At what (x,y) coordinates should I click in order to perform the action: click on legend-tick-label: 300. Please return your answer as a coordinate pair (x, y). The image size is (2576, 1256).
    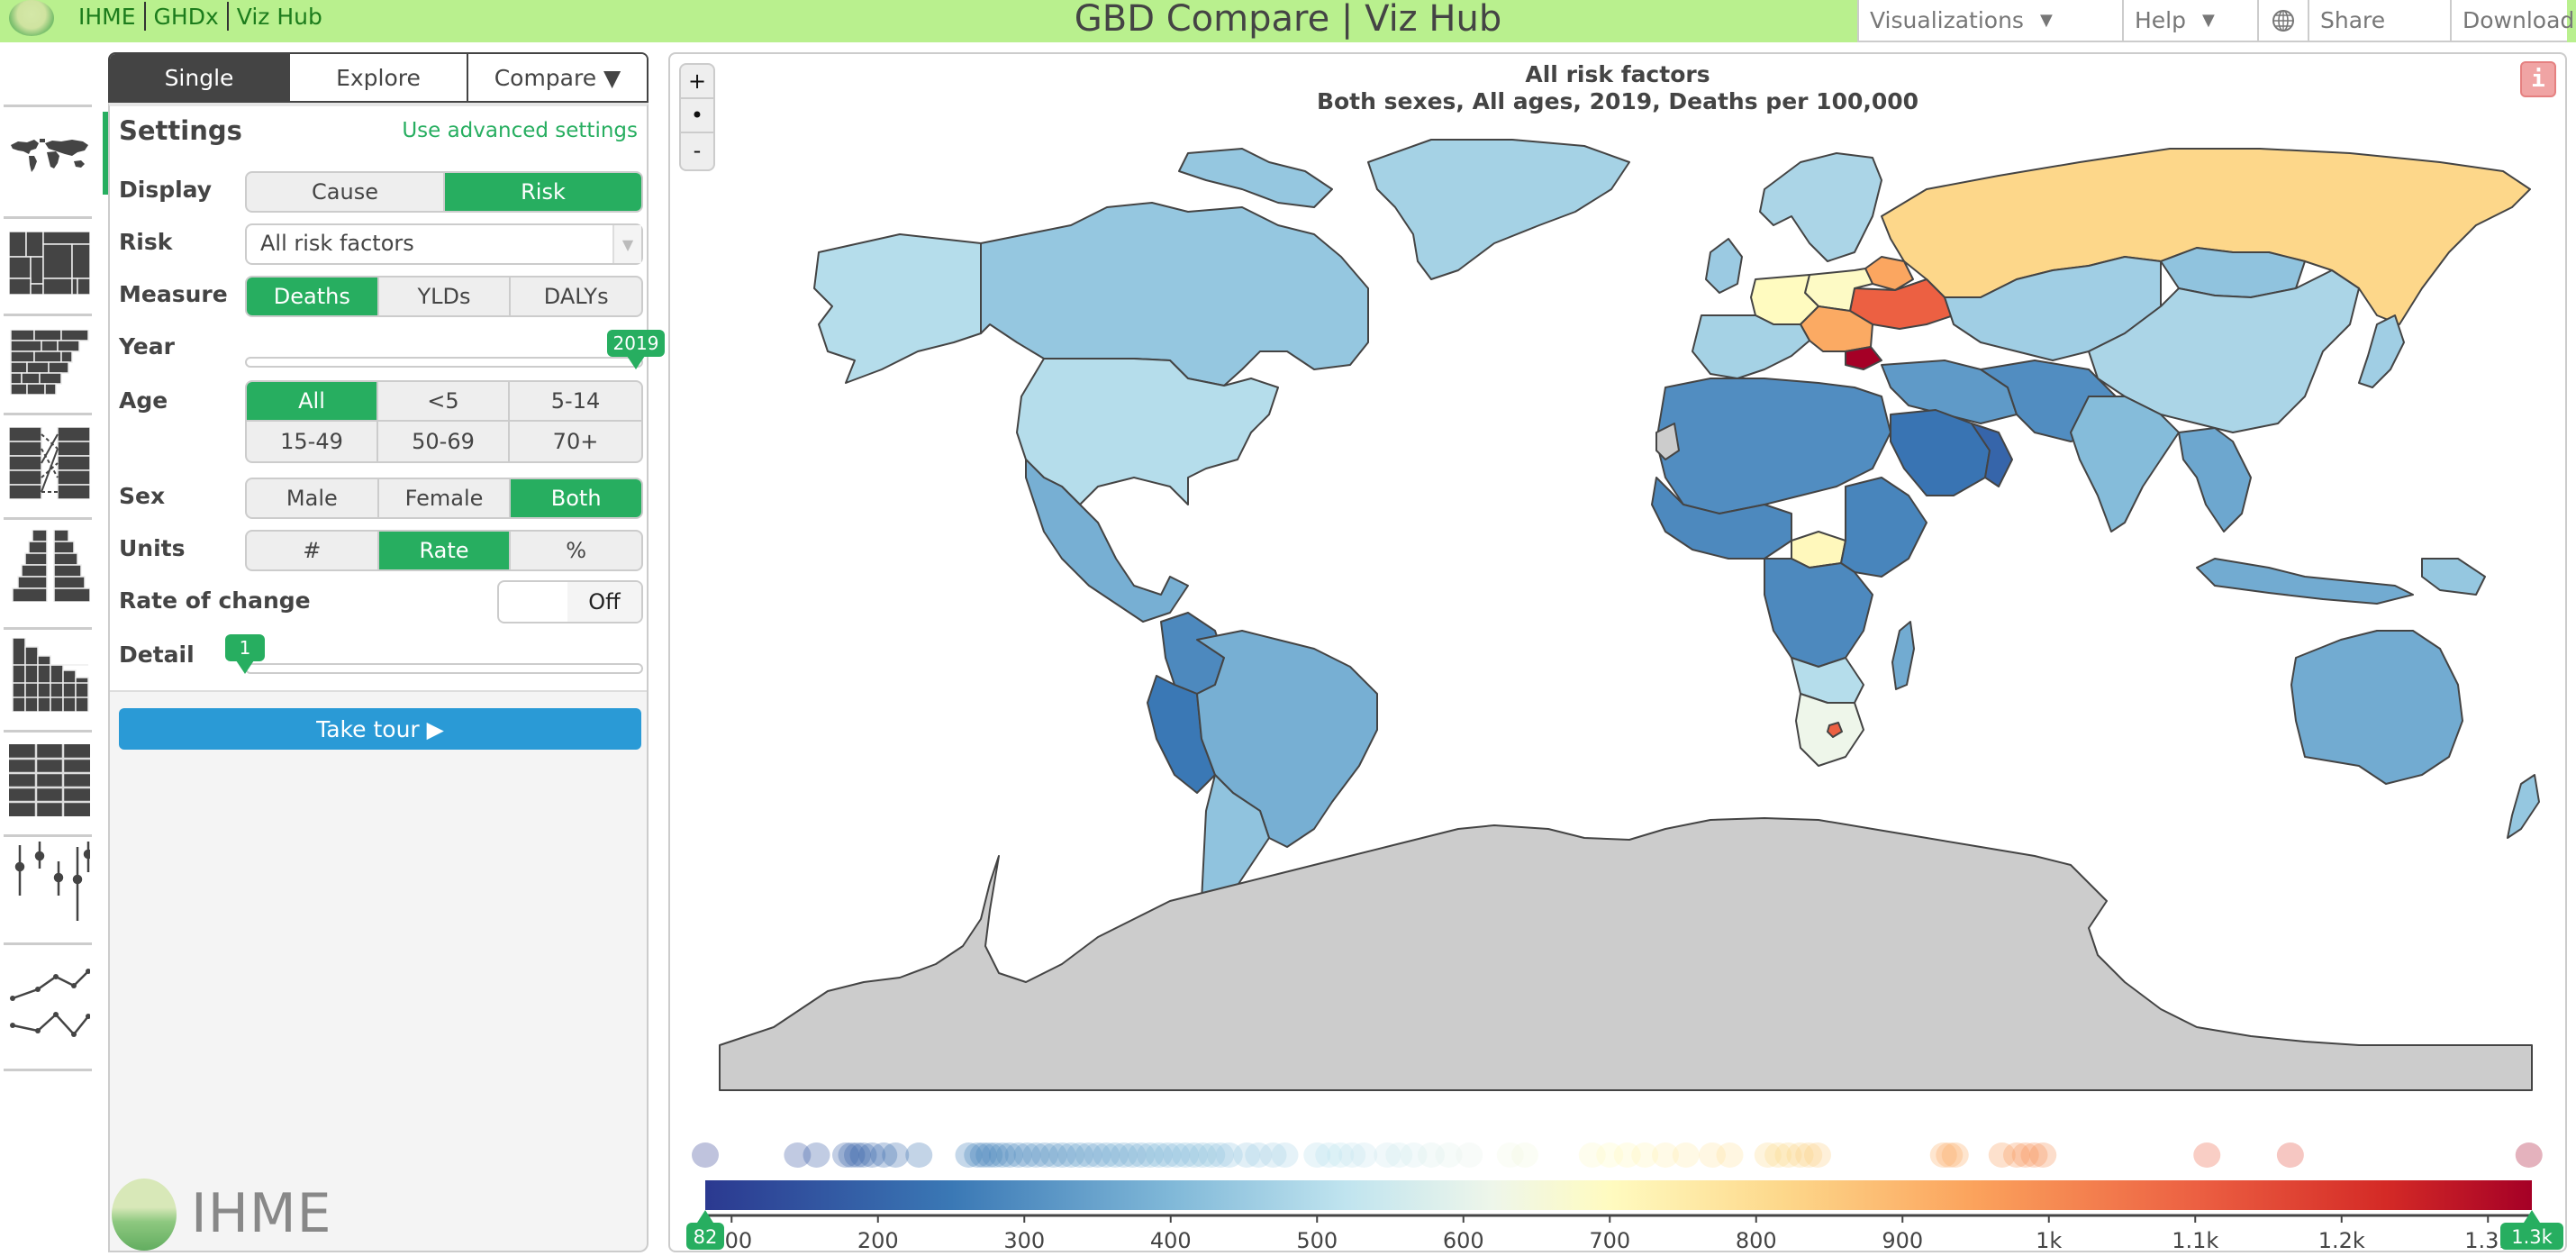
    Looking at the image, I should click on (1024, 1240).